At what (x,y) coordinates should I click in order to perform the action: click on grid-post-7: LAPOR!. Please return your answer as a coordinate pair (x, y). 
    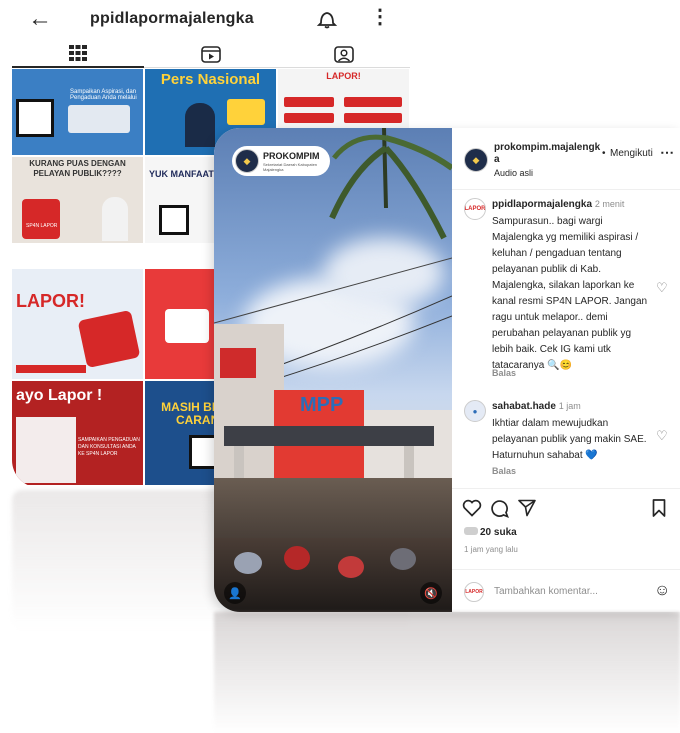
    Looking at the image, I should click on (77, 324).